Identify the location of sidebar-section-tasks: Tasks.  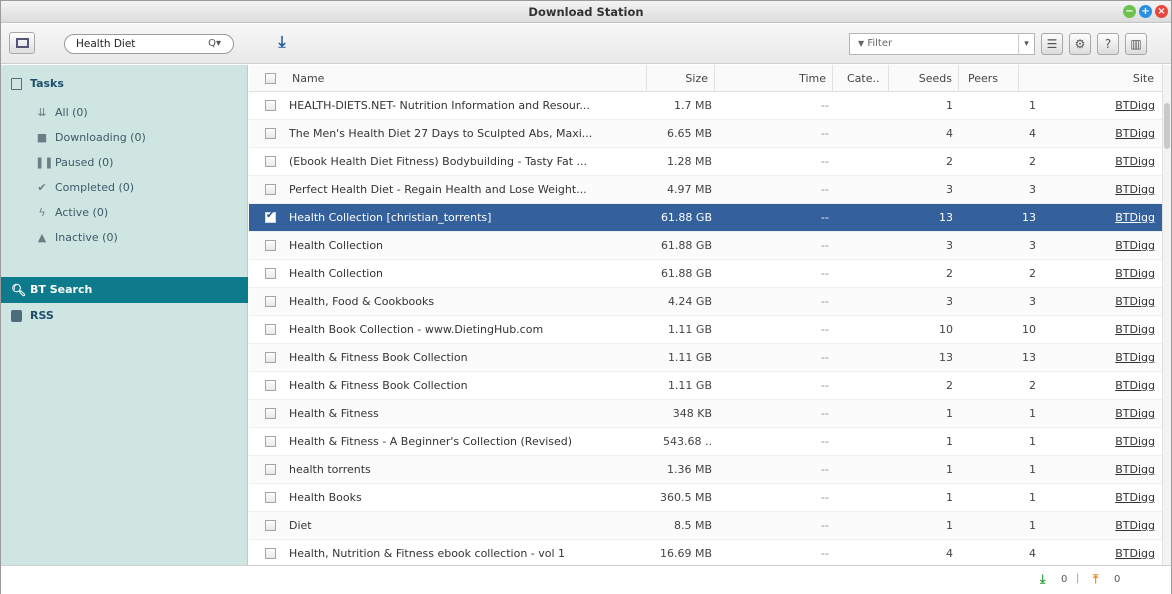
(124, 84).